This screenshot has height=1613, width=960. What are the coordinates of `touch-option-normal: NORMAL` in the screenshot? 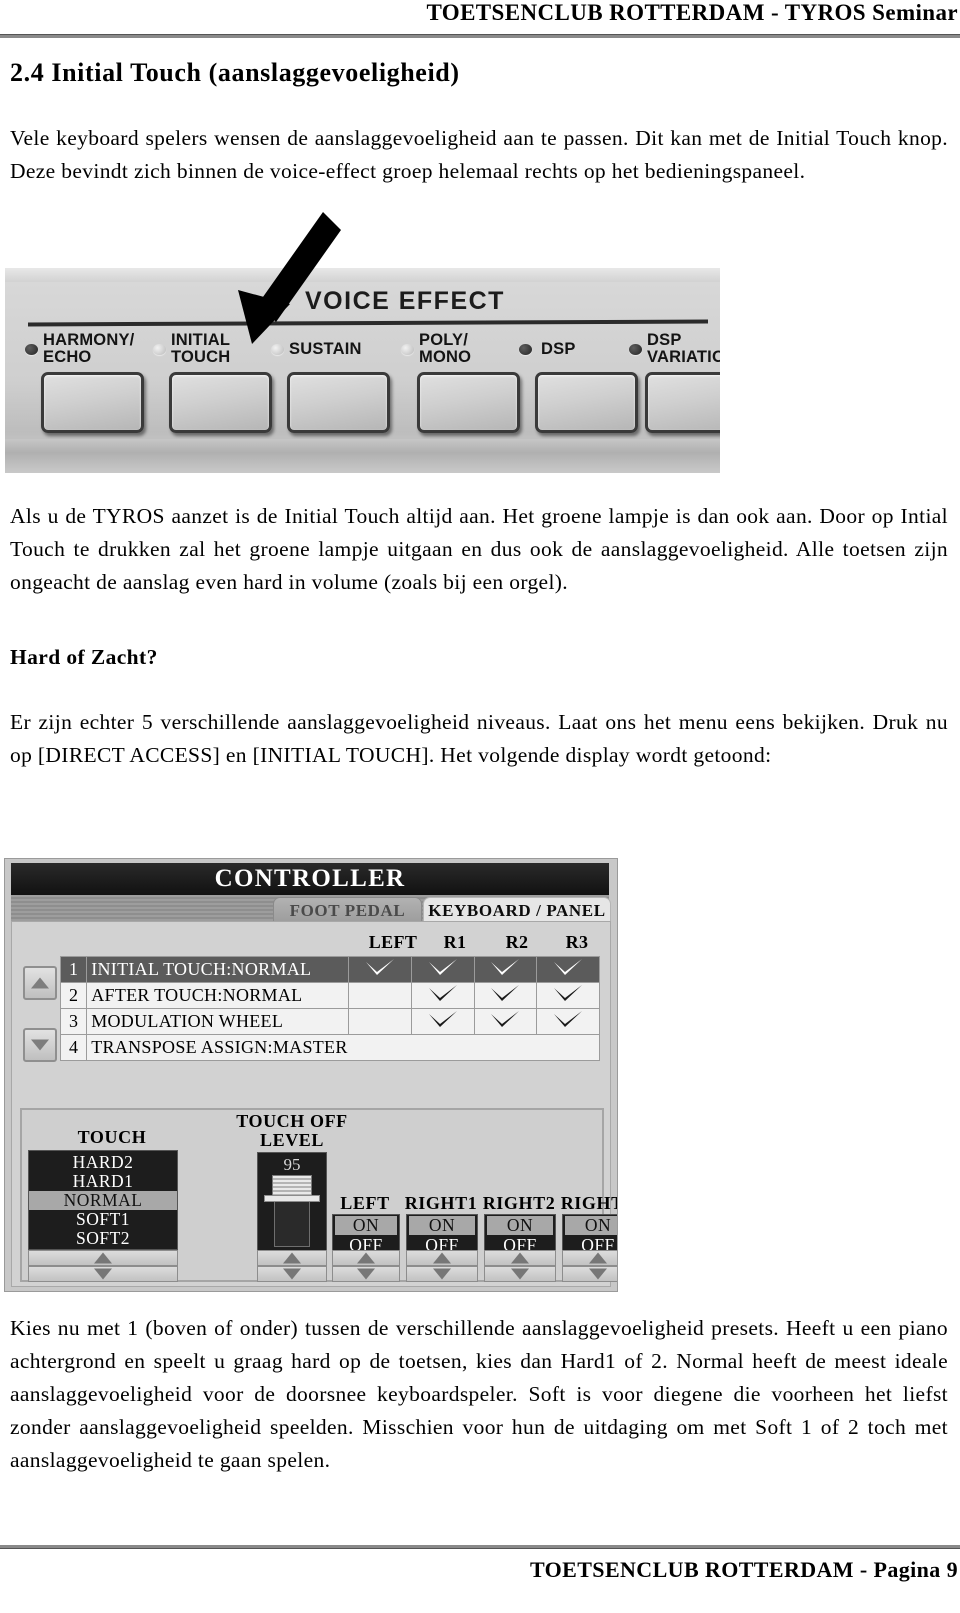 It's located at (103, 1200).